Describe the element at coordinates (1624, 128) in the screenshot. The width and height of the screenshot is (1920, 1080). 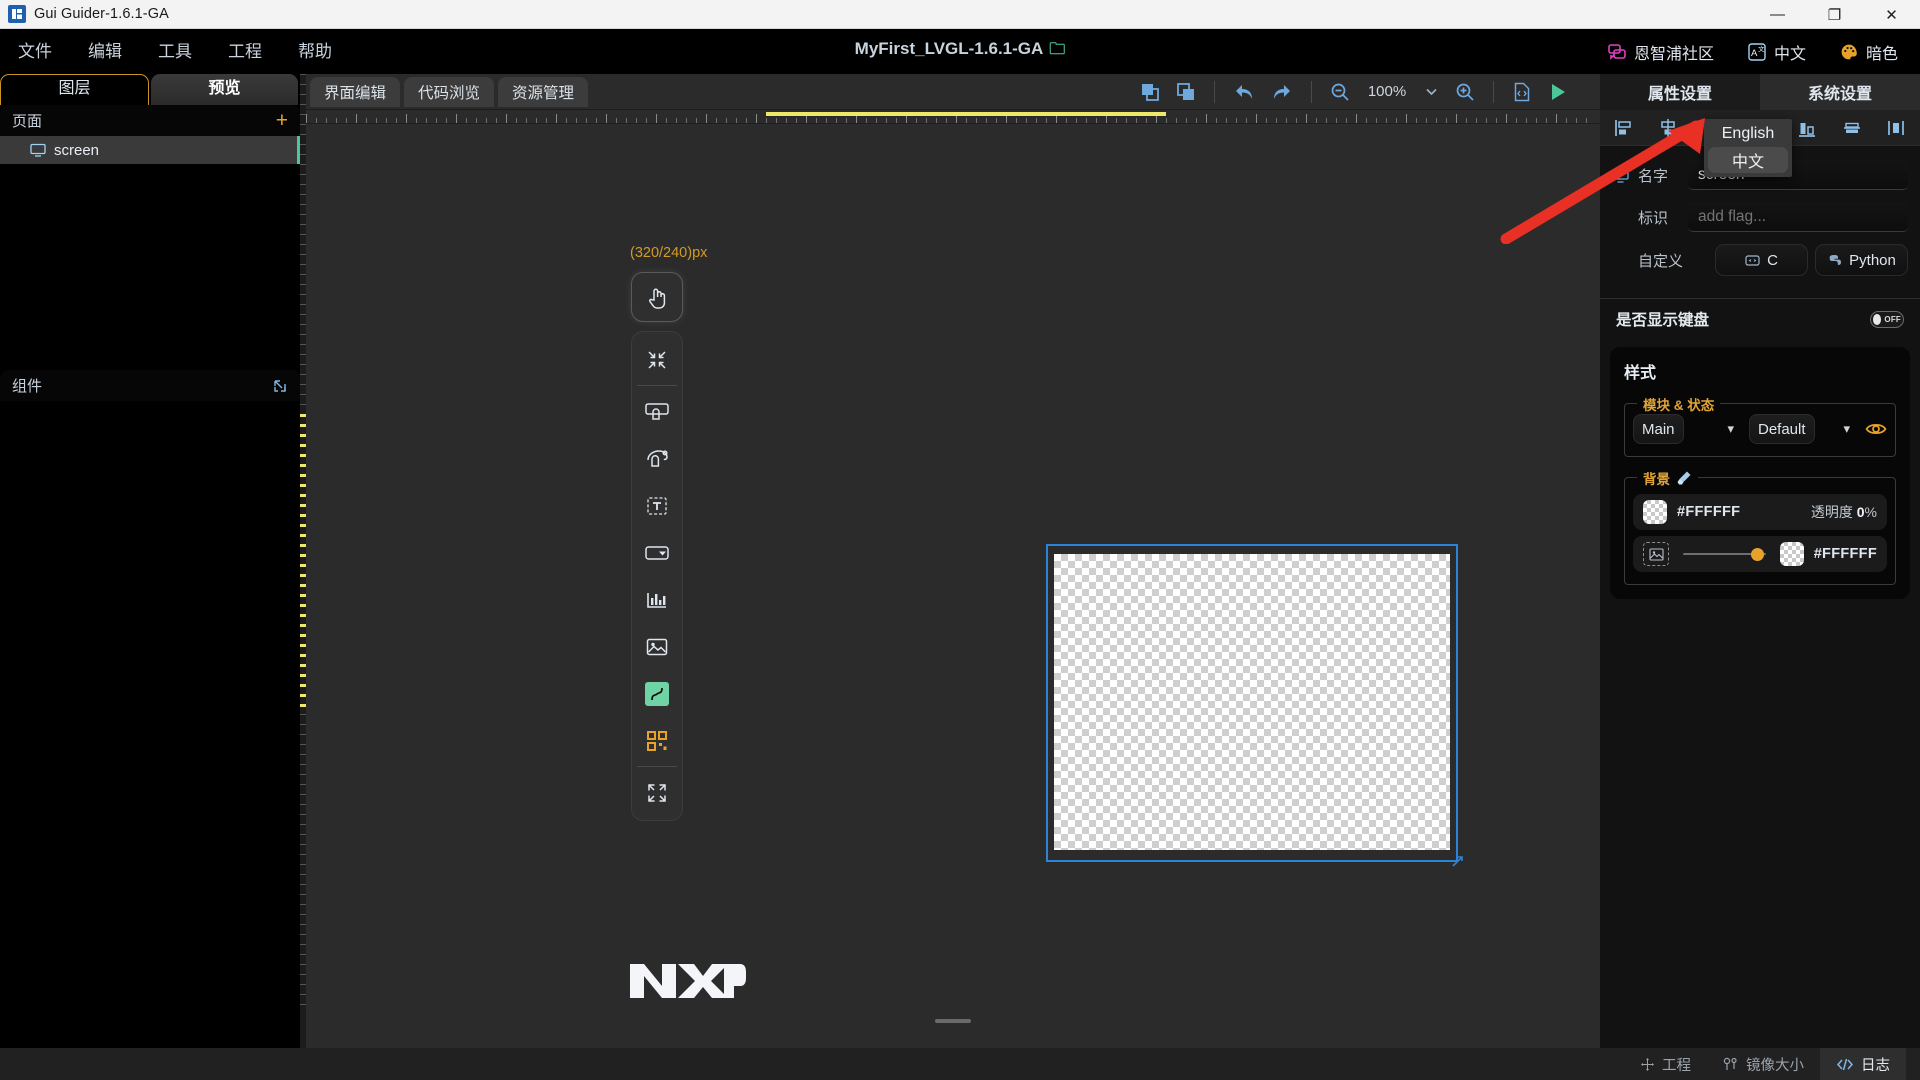
I see `align-left-icon` at that location.